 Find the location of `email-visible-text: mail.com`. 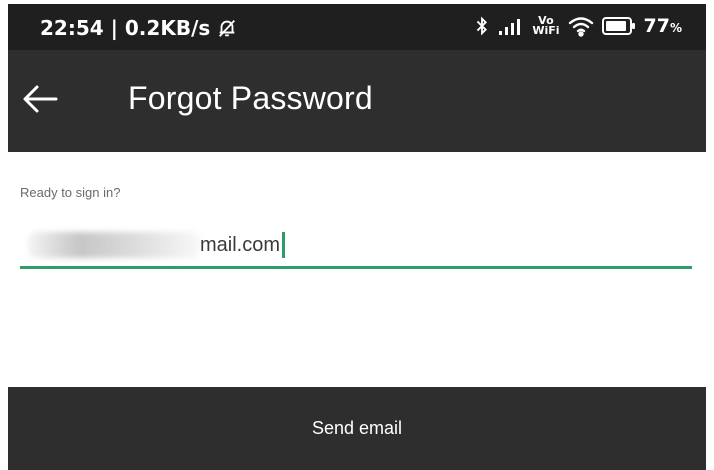

email-visible-text: mail.com is located at coordinates (240, 244).